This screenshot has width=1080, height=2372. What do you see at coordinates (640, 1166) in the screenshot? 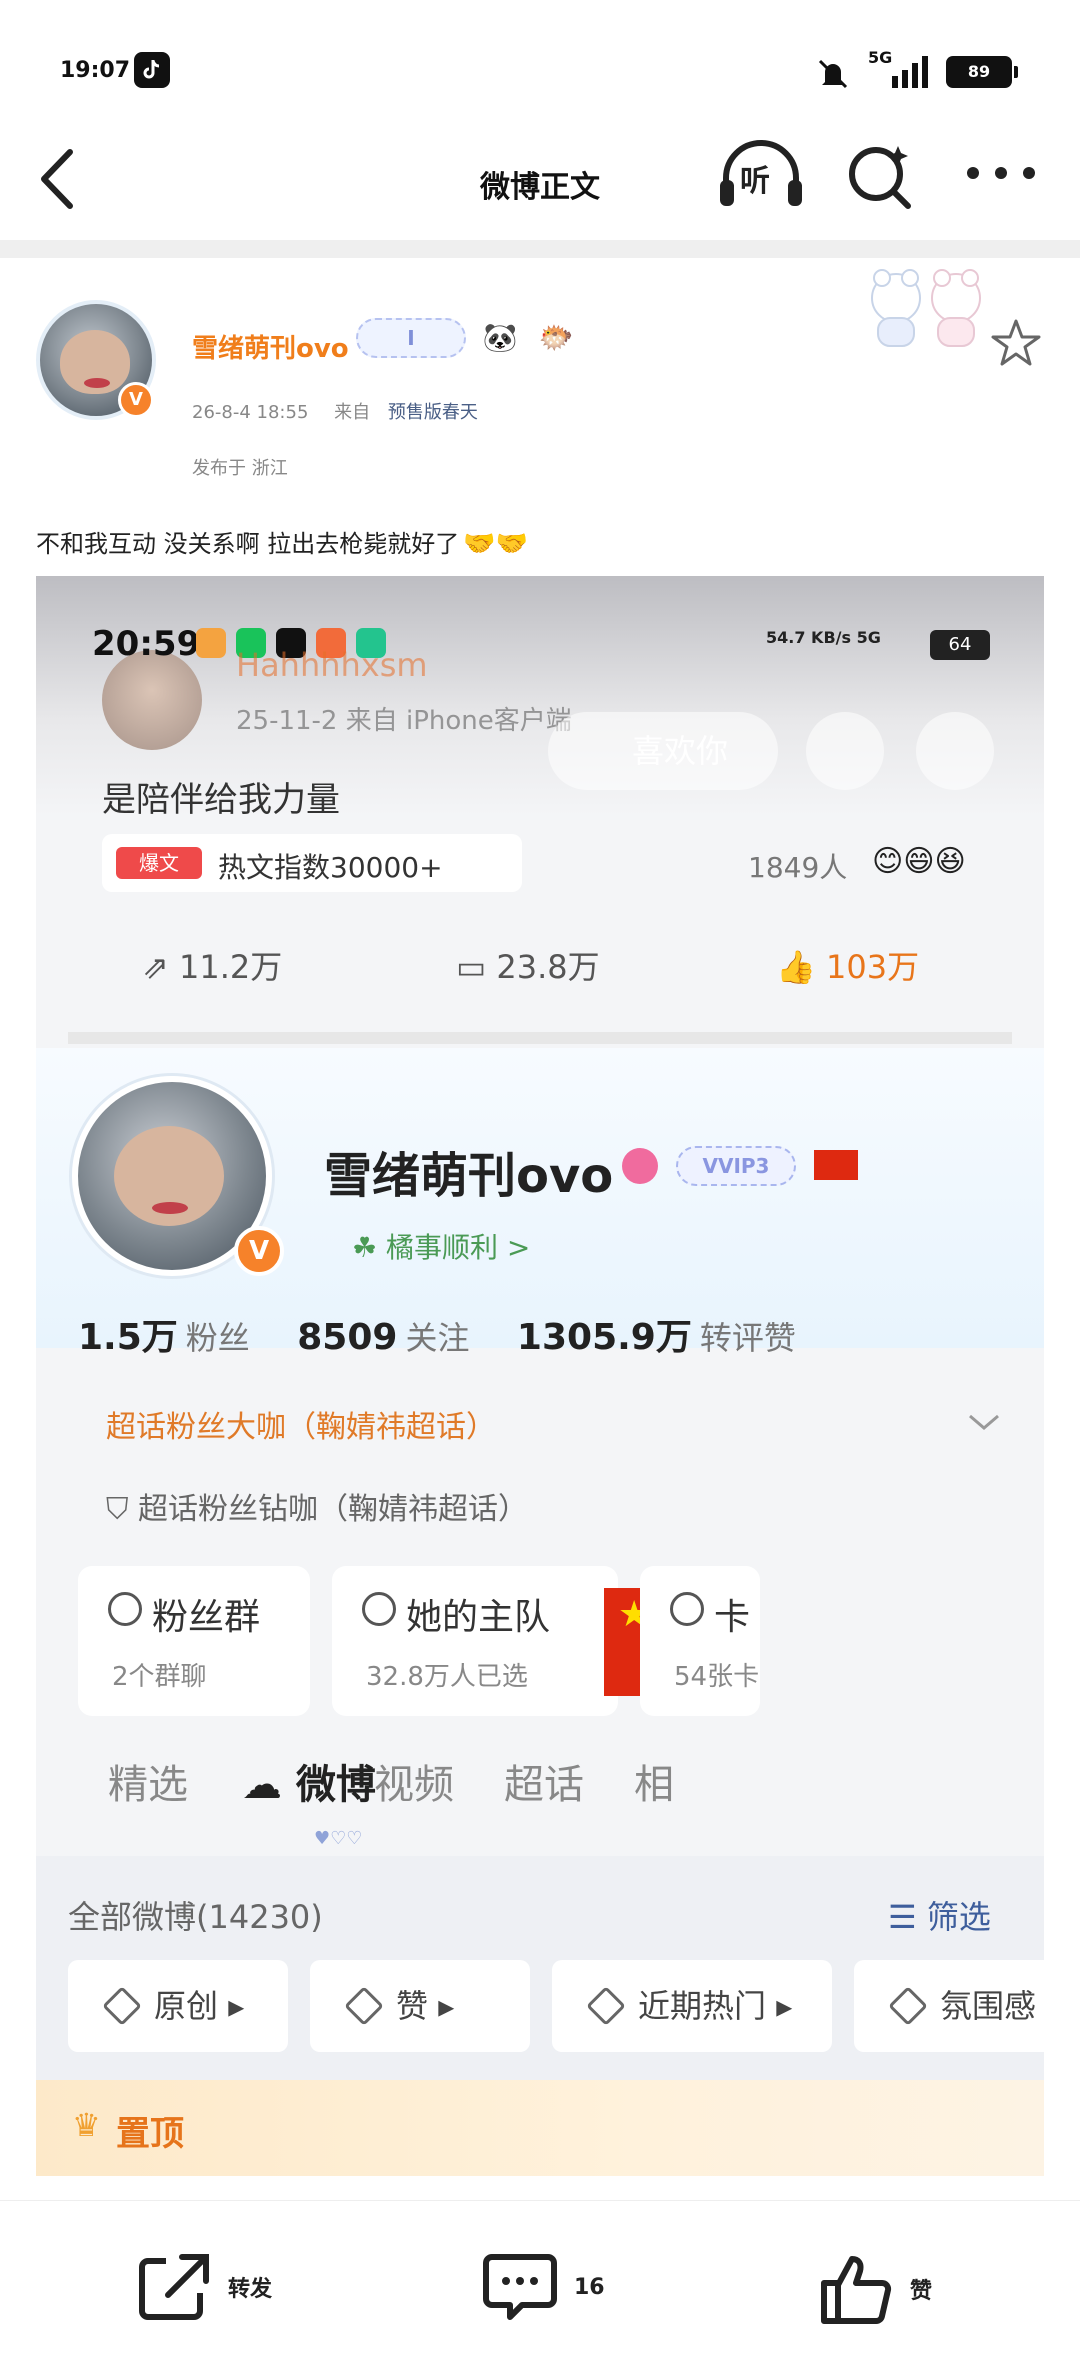
I see `image-search-pink-icon` at bounding box center [640, 1166].